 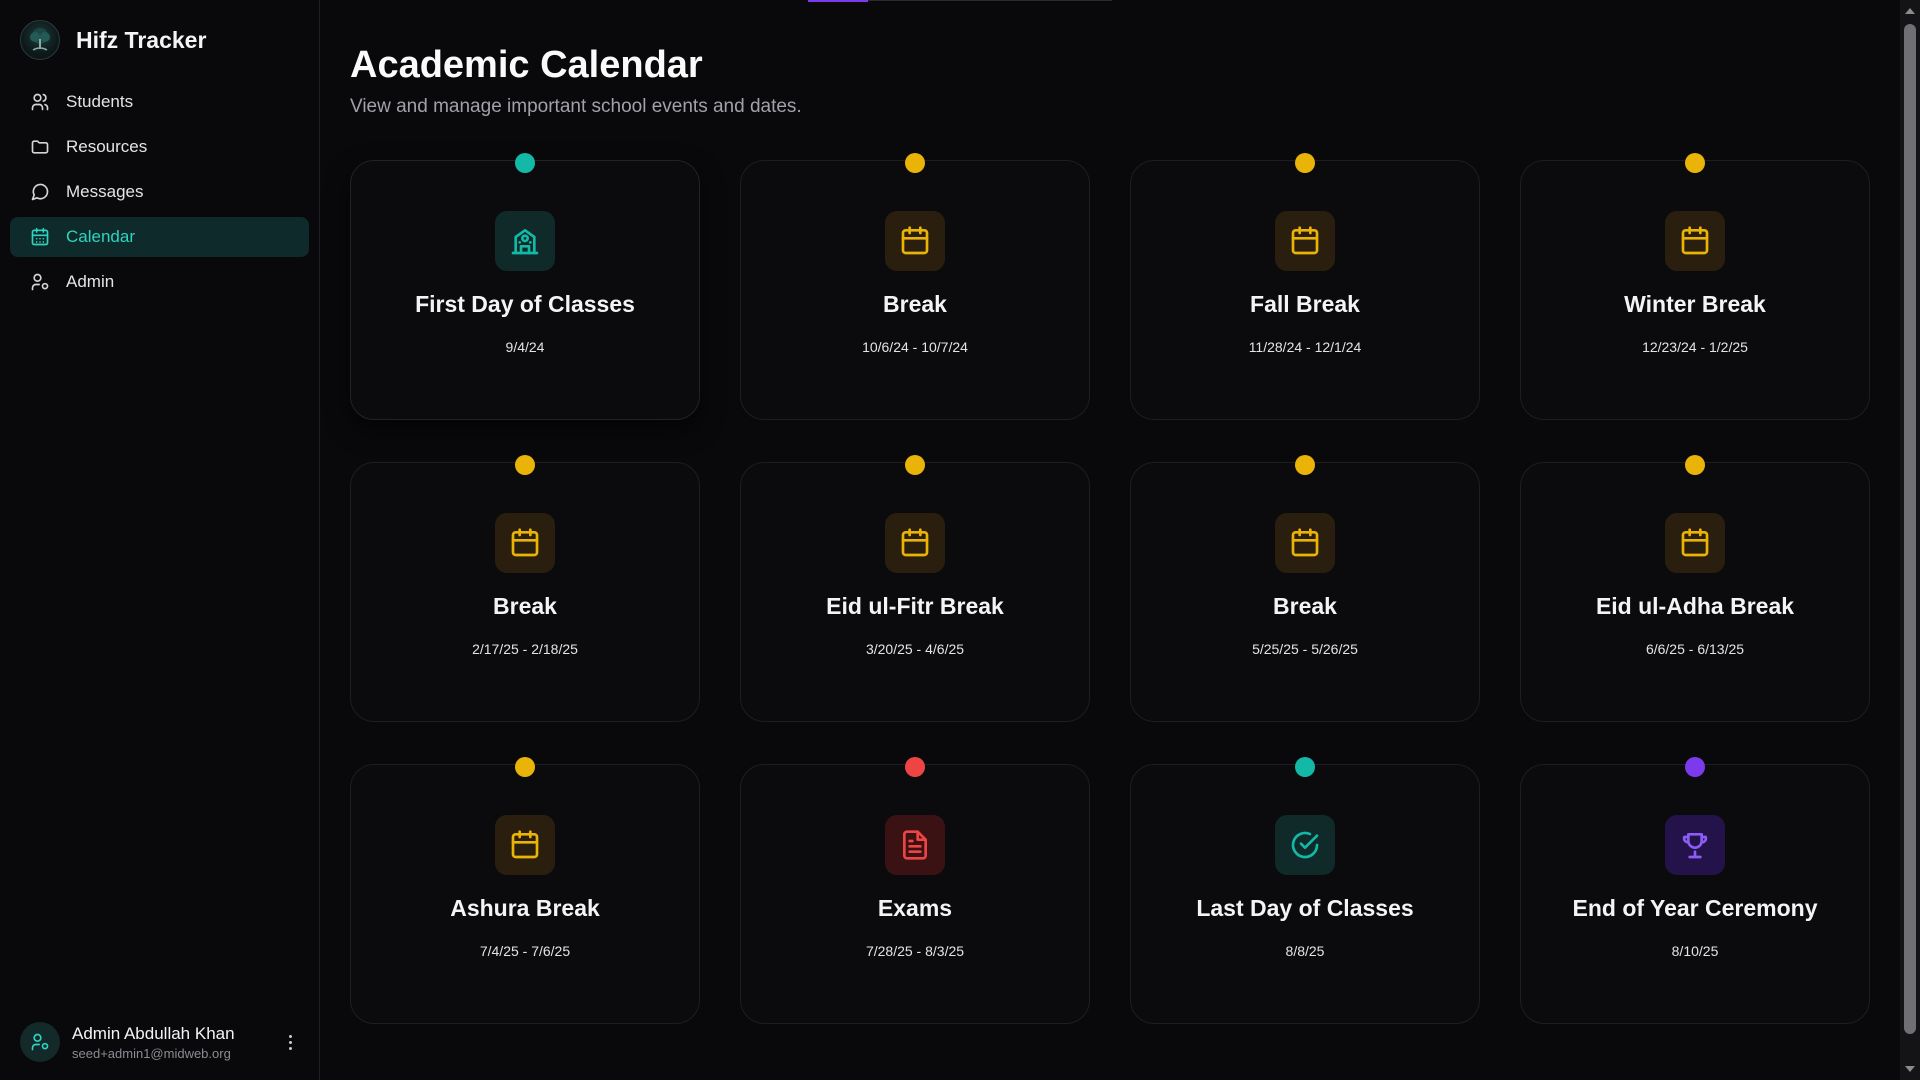 I want to click on top-progress-track, so click(x=990, y=0).